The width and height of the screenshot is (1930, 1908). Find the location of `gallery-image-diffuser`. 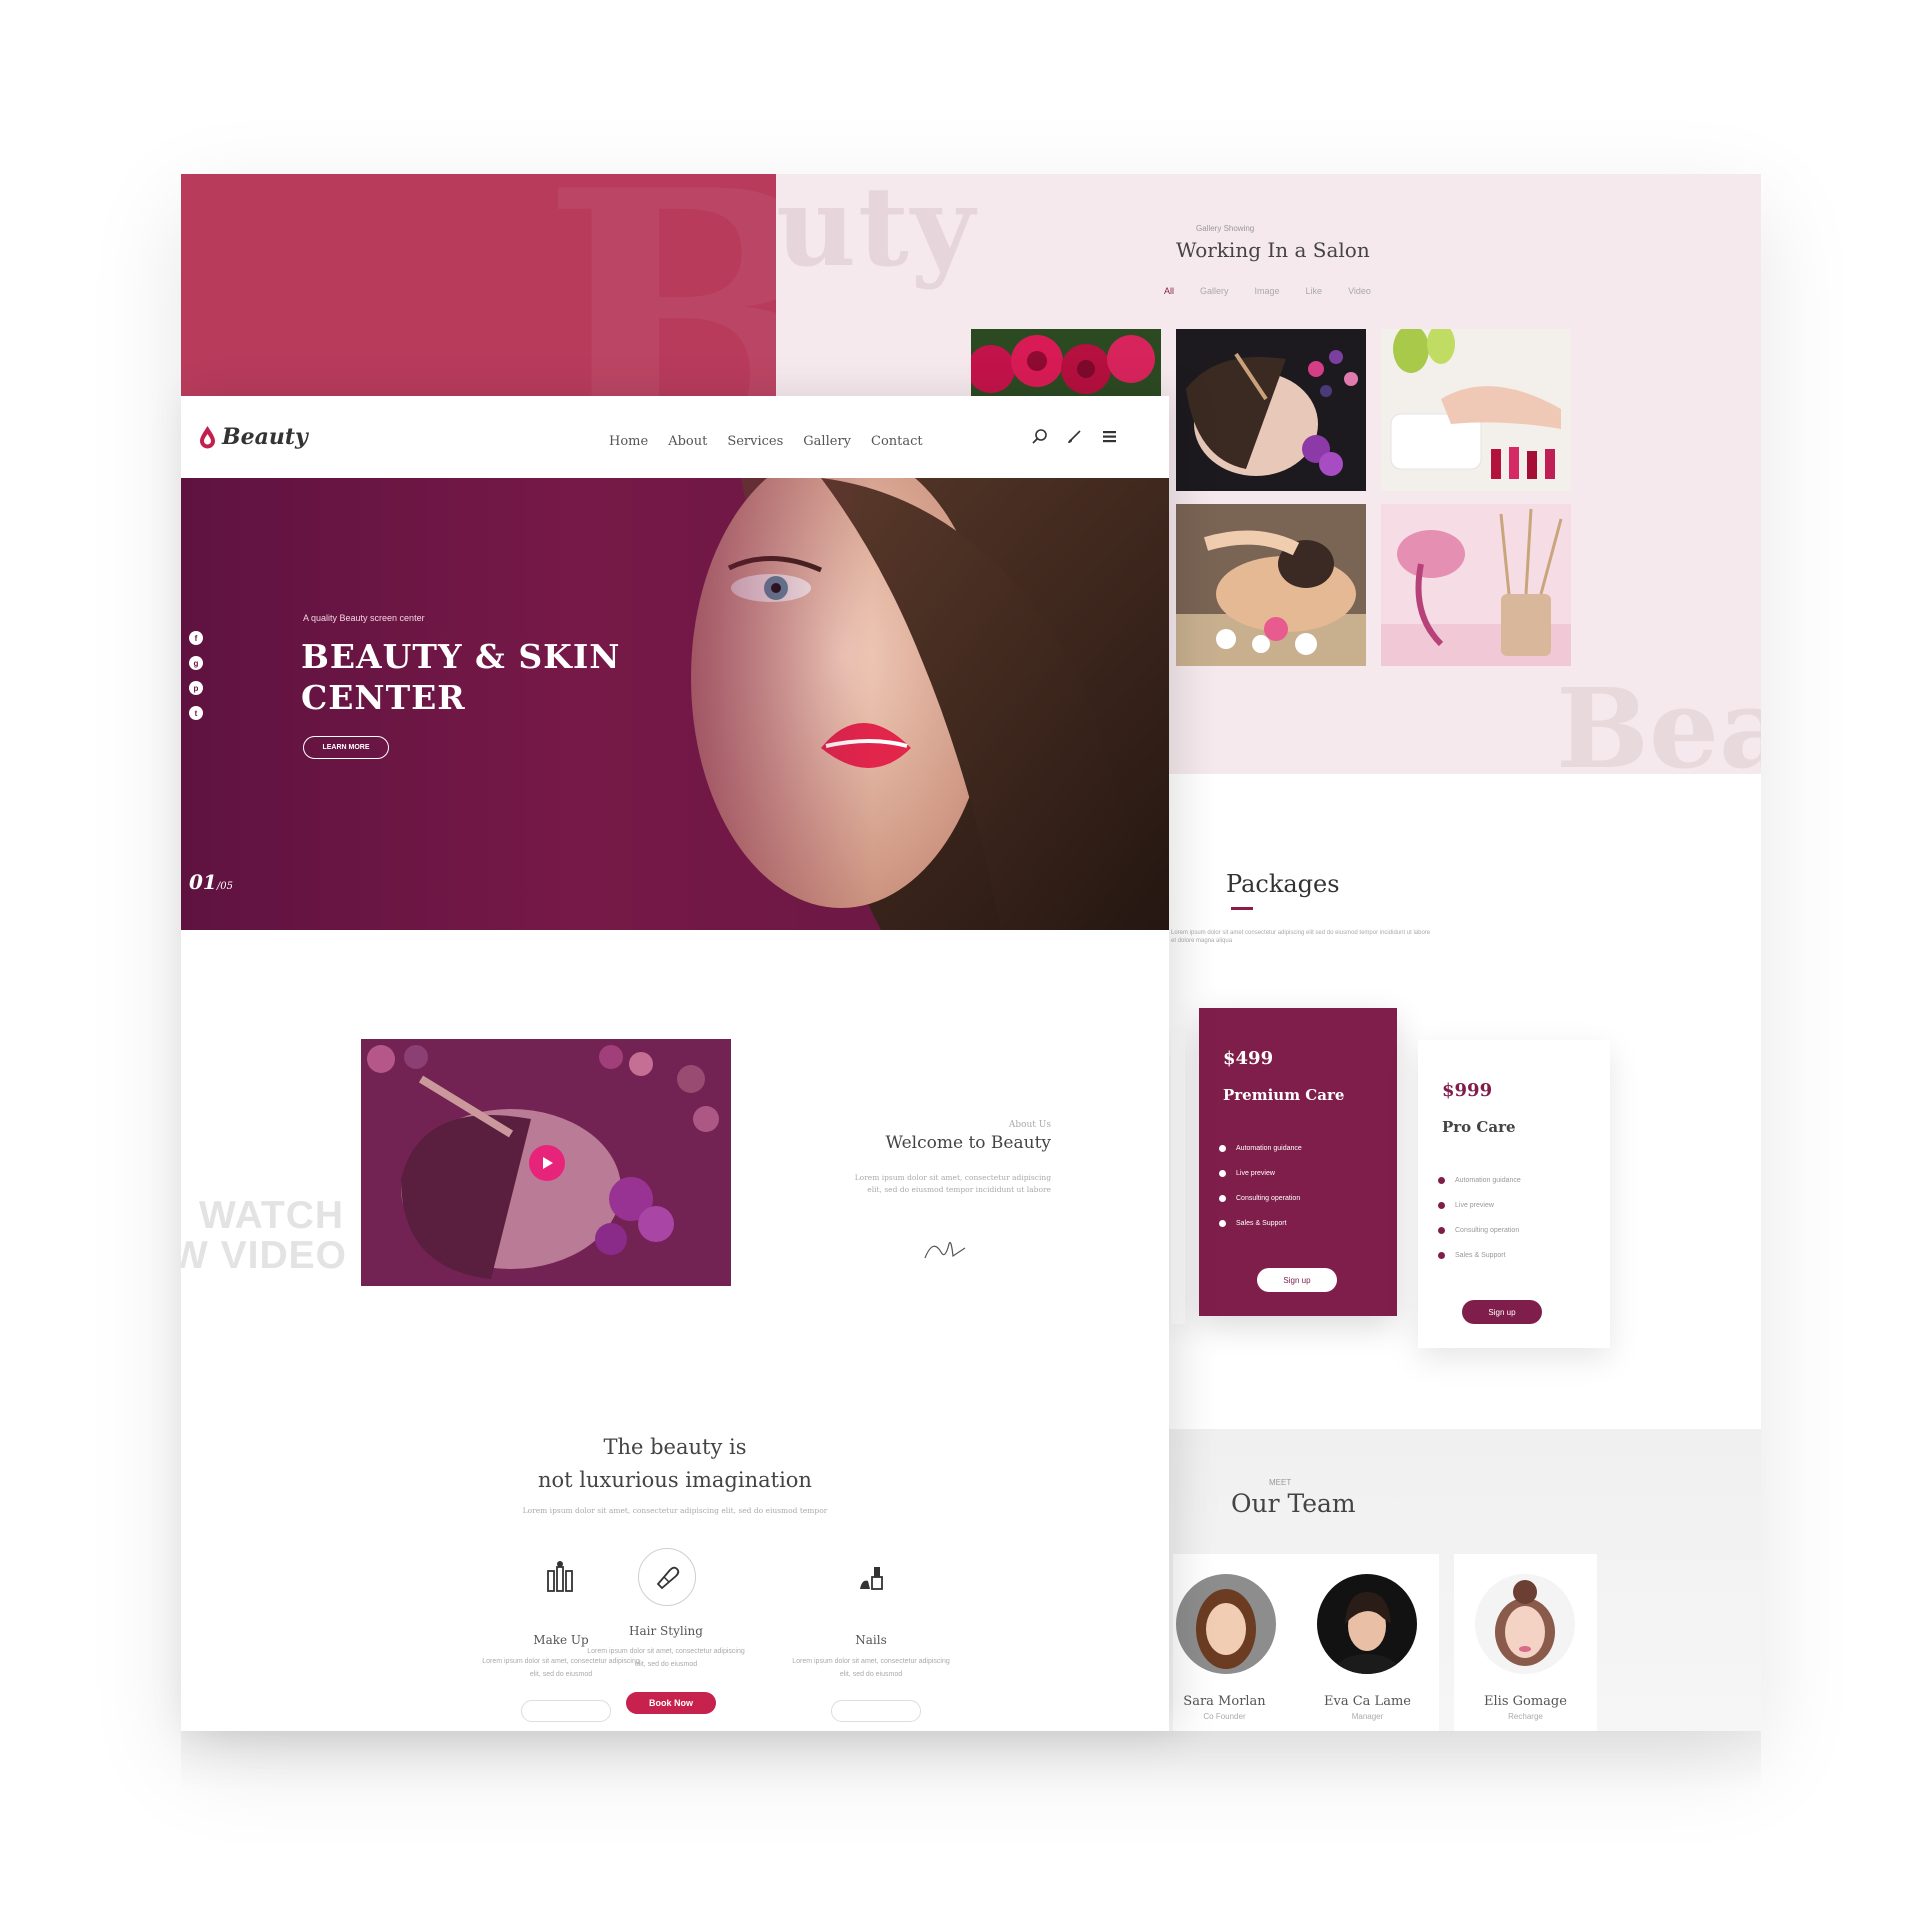

gallery-image-diffuser is located at coordinates (1476, 585).